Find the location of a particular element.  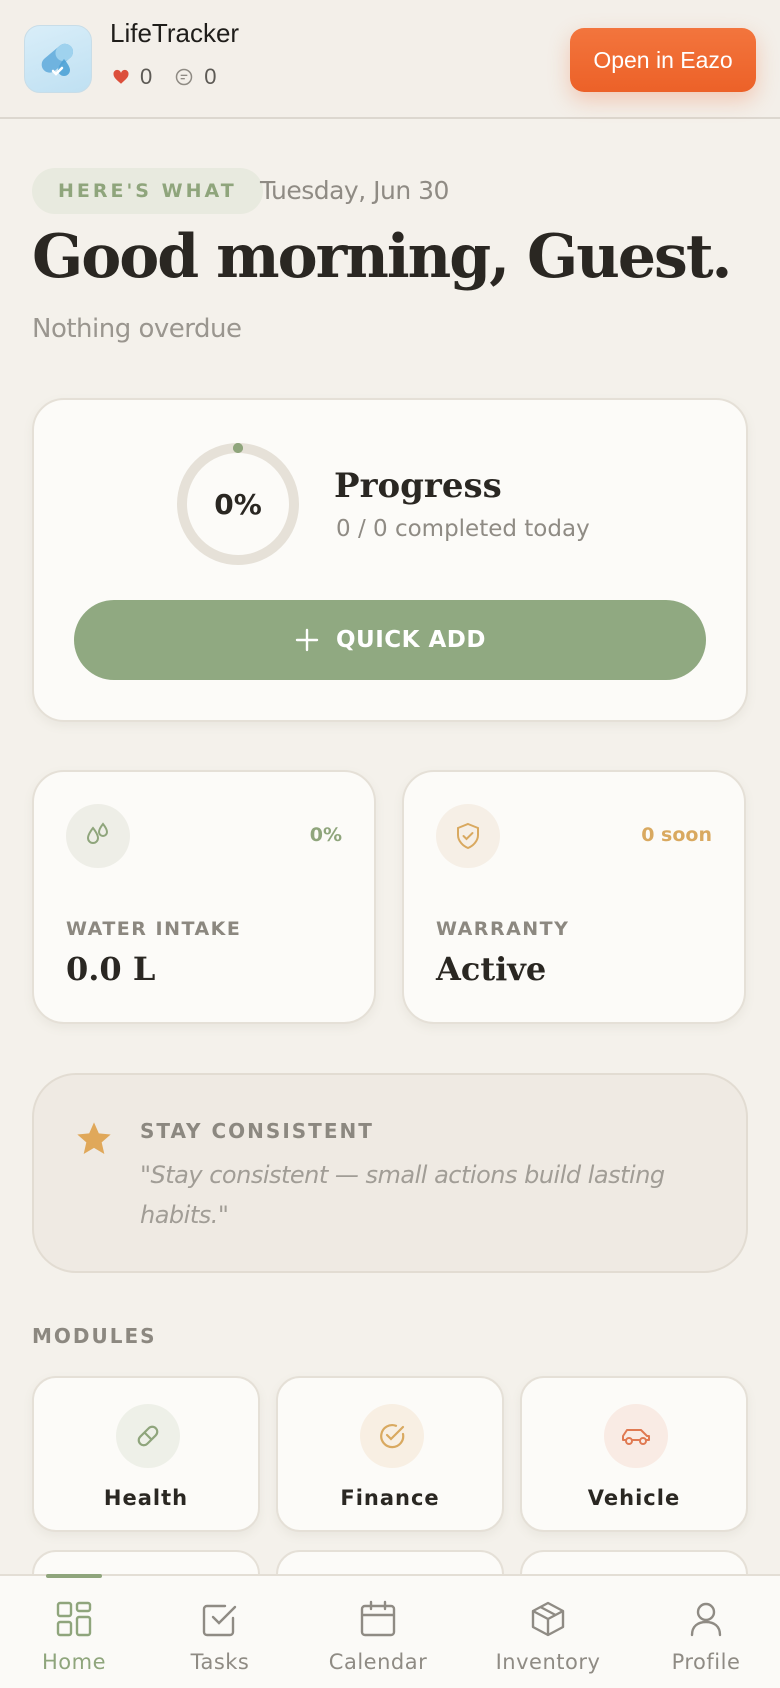

greeting-eyebrow-badge: HERE'S WHAT is located at coordinates (147, 191).